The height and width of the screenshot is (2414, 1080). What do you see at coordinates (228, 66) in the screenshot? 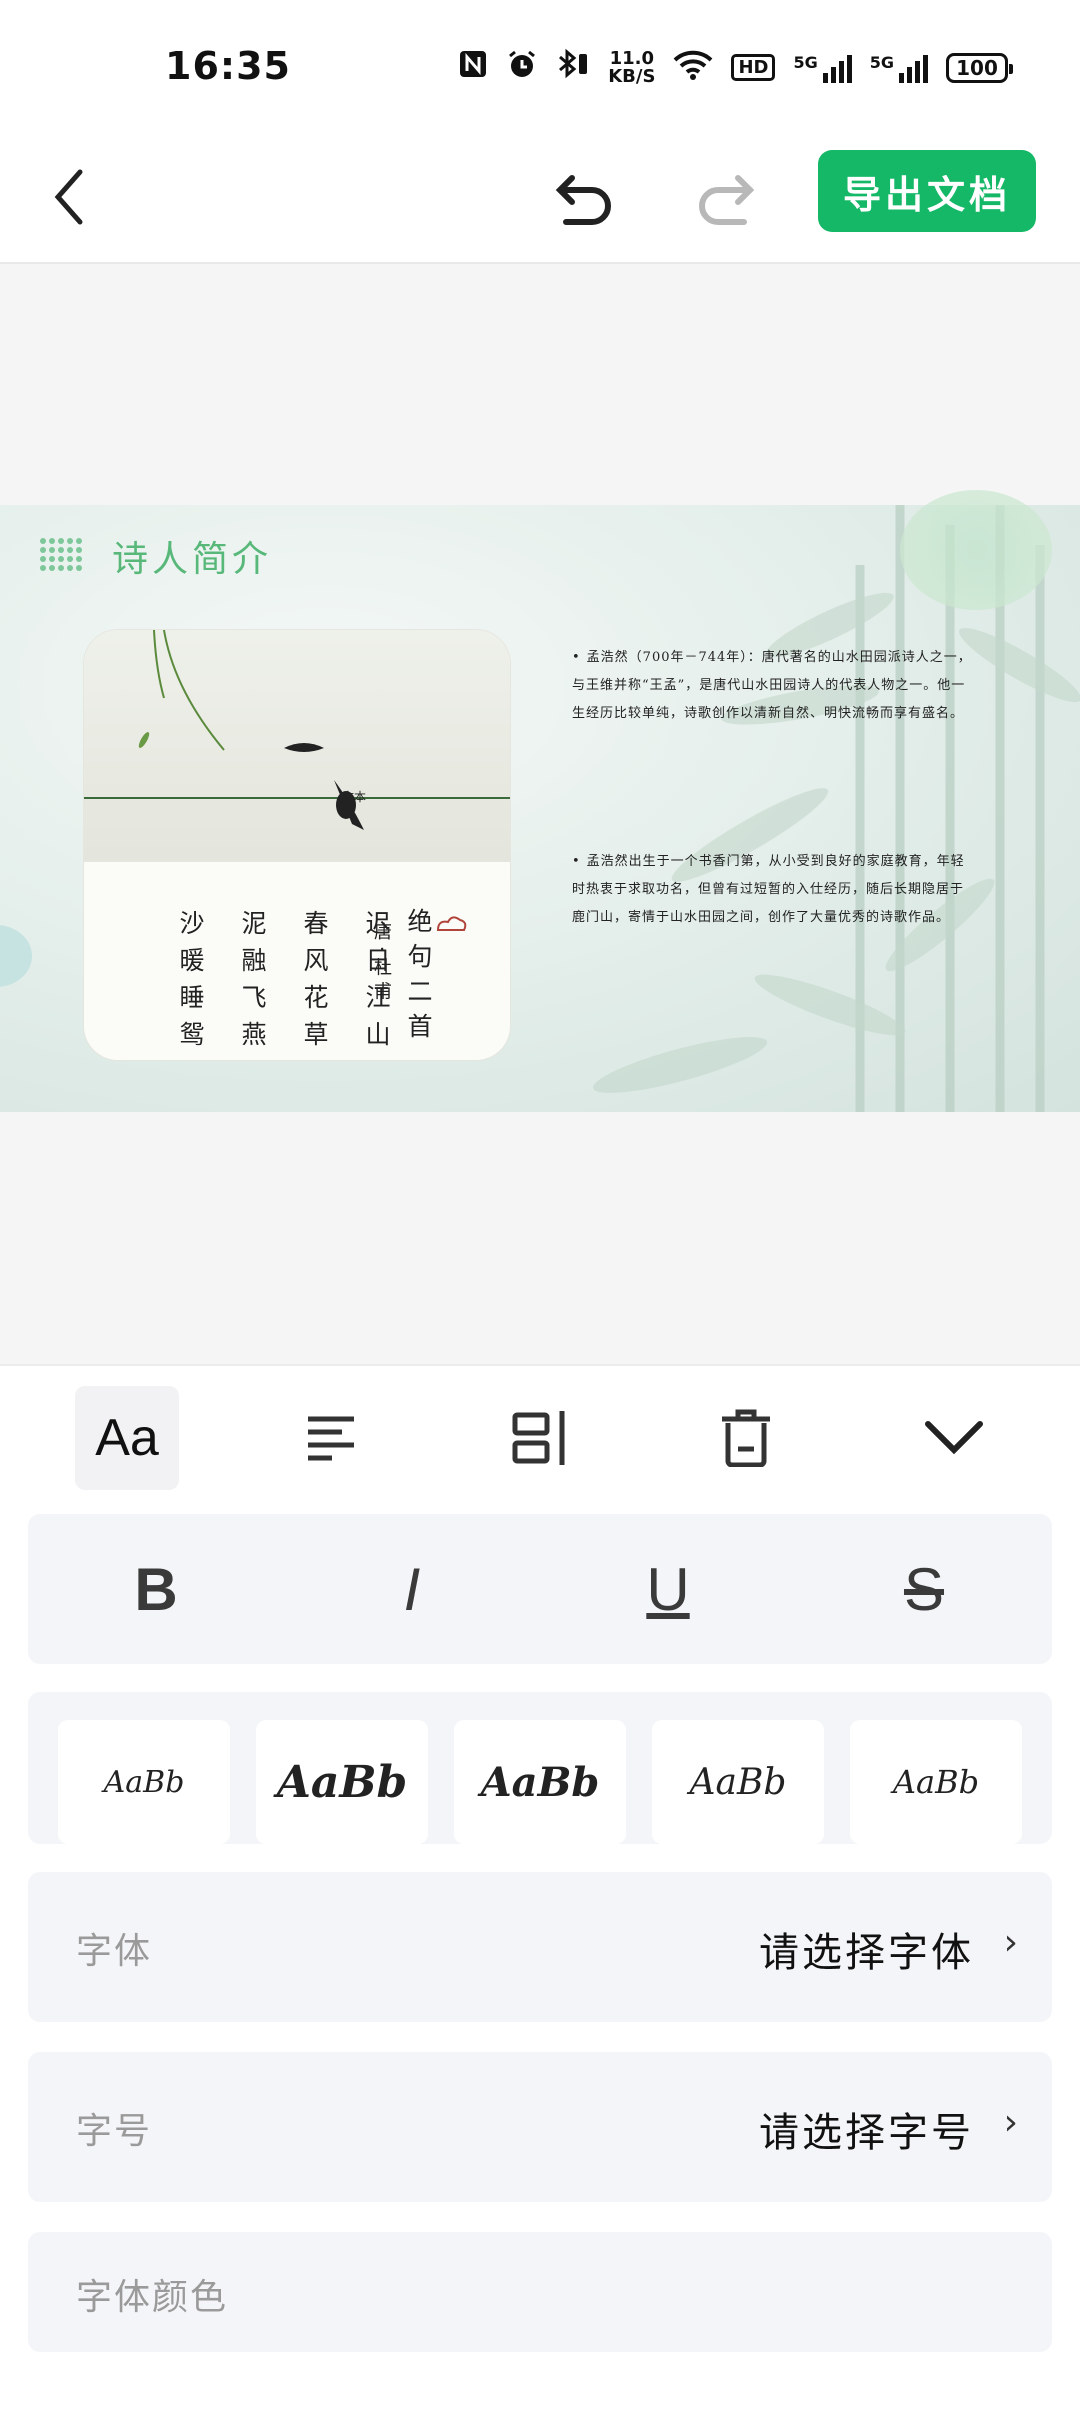
I see `status-time: 16:35` at bounding box center [228, 66].